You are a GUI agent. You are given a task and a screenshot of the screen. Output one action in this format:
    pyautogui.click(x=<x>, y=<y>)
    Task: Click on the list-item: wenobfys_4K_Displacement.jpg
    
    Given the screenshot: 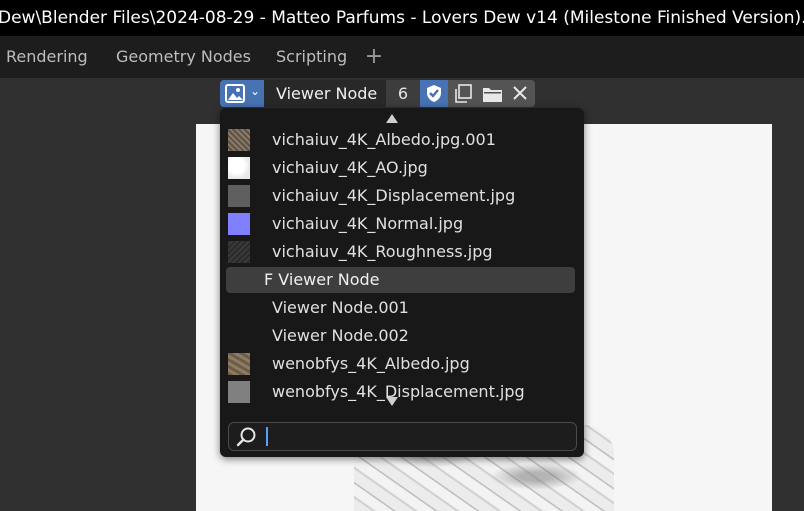 What is the action you would take?
    pyautogui.click(x=400, y=392)
    